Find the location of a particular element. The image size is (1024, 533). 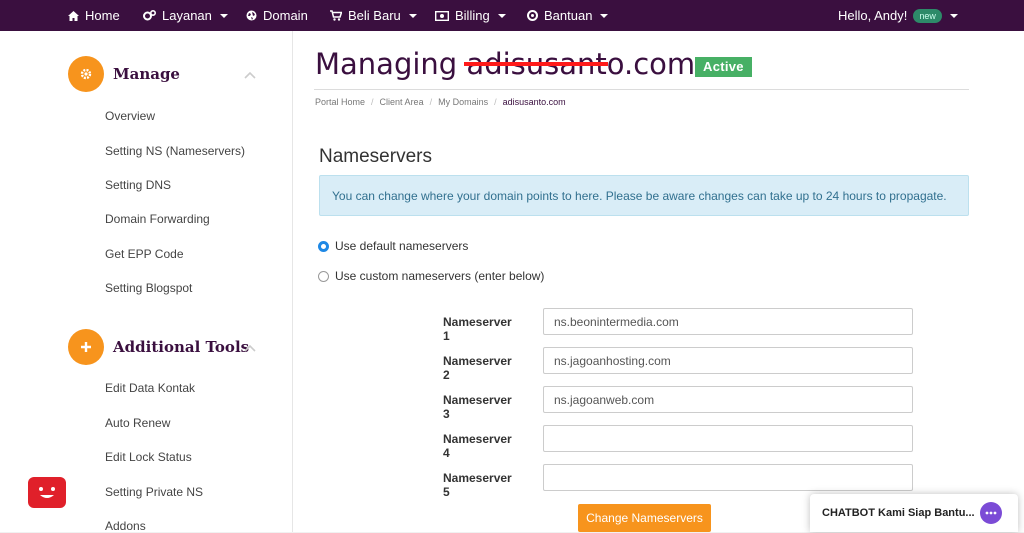

sidebar-item-setting-blogspot: Setting Blogspot is located at coordinates (148, 288).